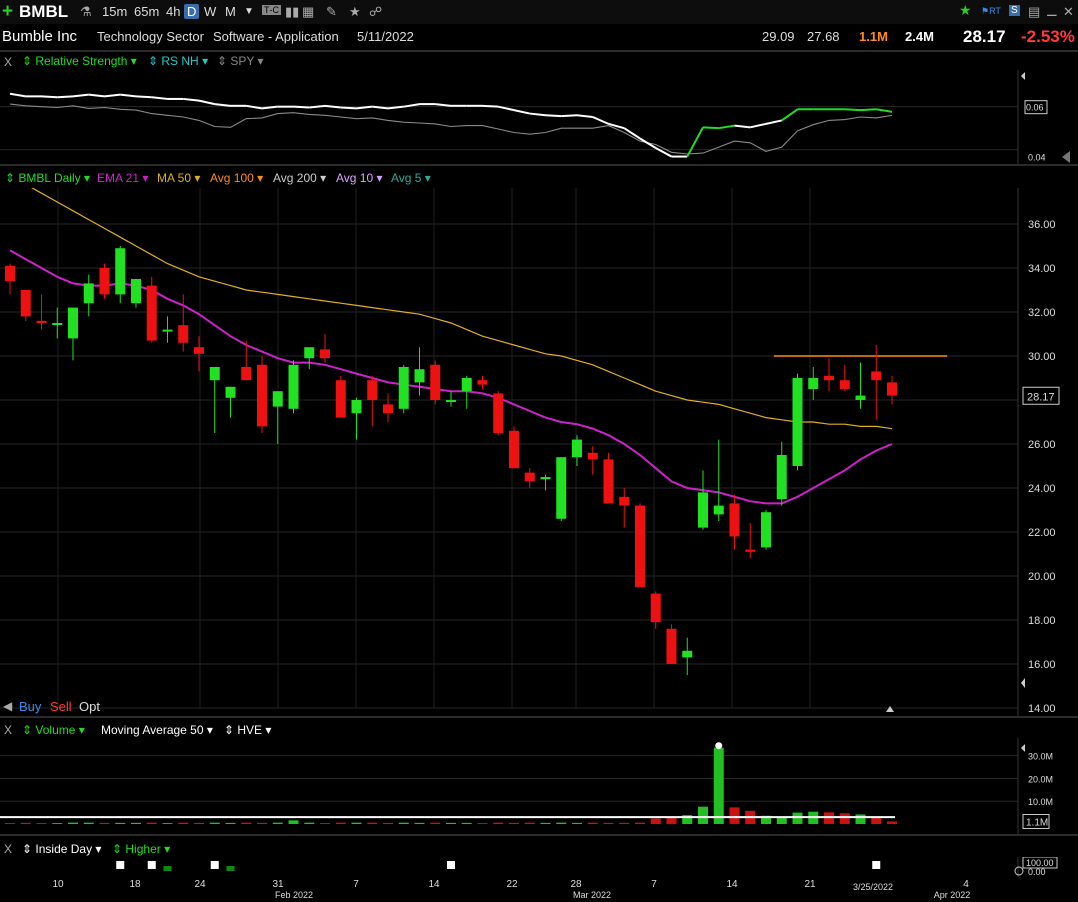 This screenshot has height=902, width=1078. Describe the element at coordinates (294, 895) in the screenshot. I see `date-axis-label: Feb 2022` at that location.